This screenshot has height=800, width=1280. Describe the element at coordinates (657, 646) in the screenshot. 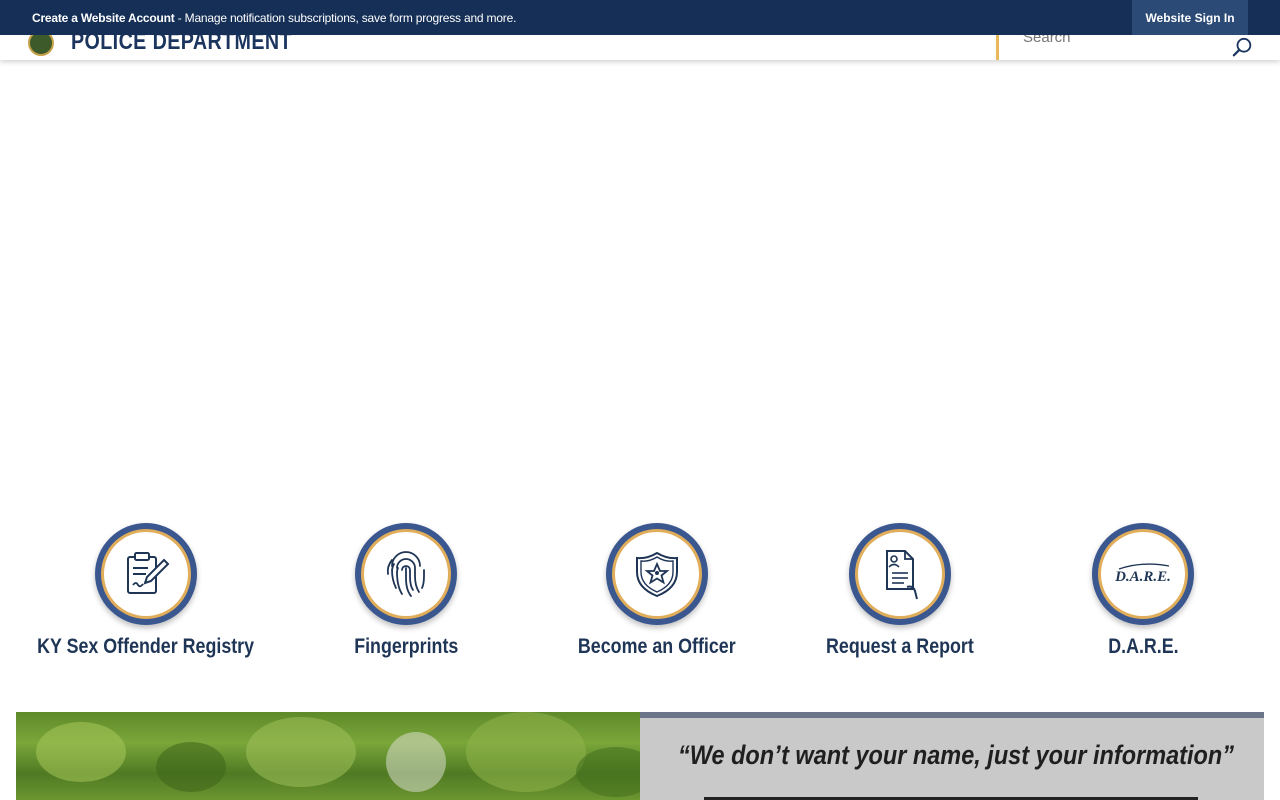

I see `quick-link-label: Become an Officer` at that location.